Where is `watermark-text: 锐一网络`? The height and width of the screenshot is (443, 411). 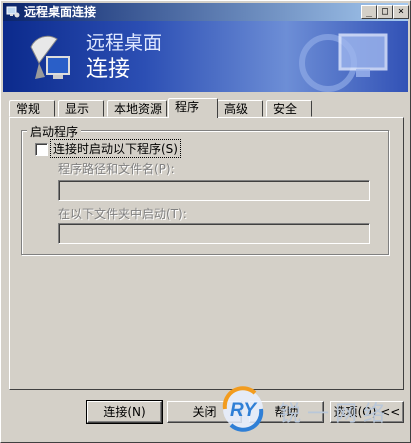
watermark-text: 锐一网络 is located at coordinates (335, 414).